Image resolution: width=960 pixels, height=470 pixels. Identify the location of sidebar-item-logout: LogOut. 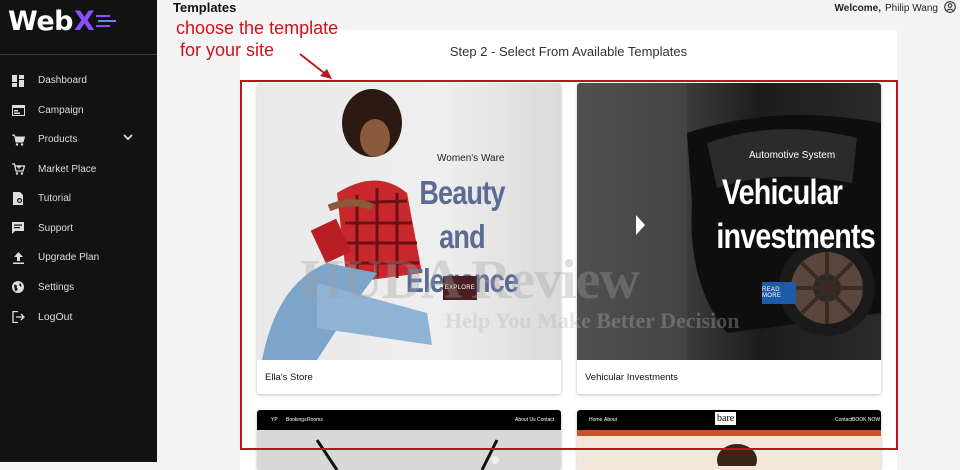
(78, 317).